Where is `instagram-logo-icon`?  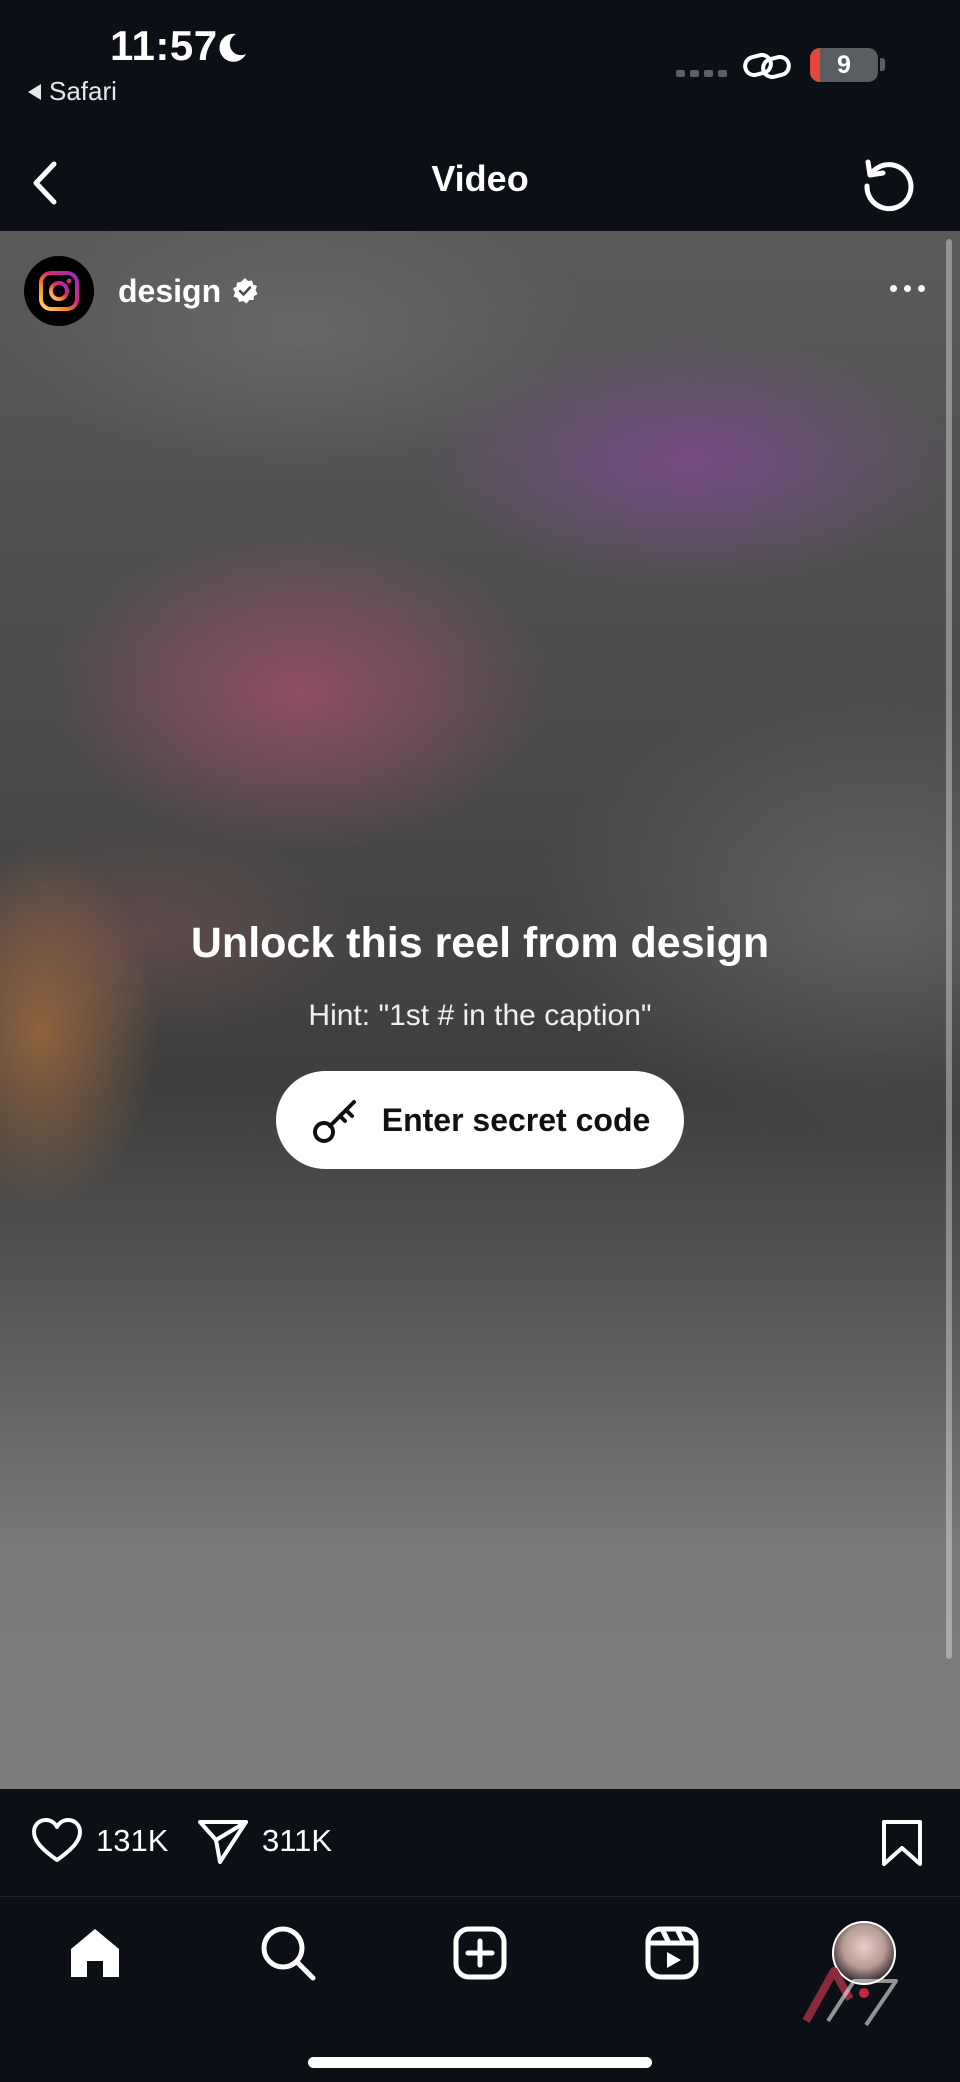 instagram-logo-icon is located at coordinates (59, 291).